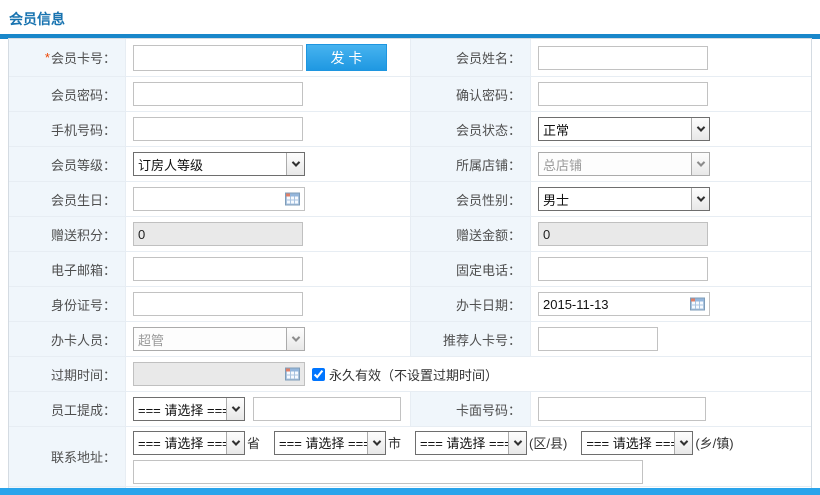  Describe the element at coordinates (327, 409) in the screenshot. I see `commission-input` at that location.